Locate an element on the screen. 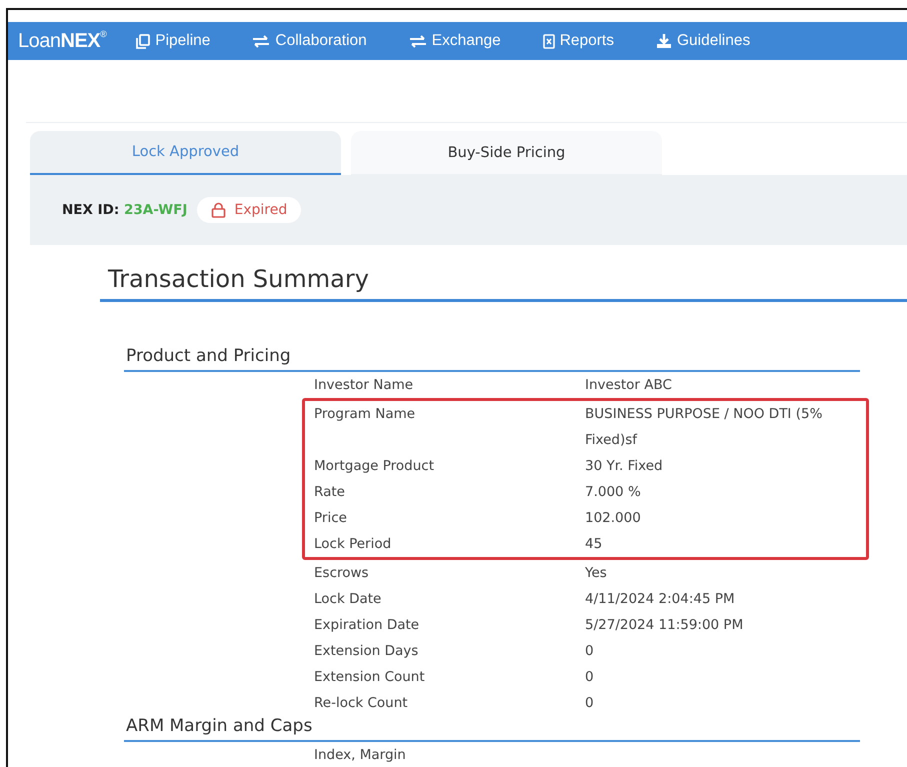 This screenshot has width=907, height=767. nav-link: Guidelines is located at coordinates (703, 41).